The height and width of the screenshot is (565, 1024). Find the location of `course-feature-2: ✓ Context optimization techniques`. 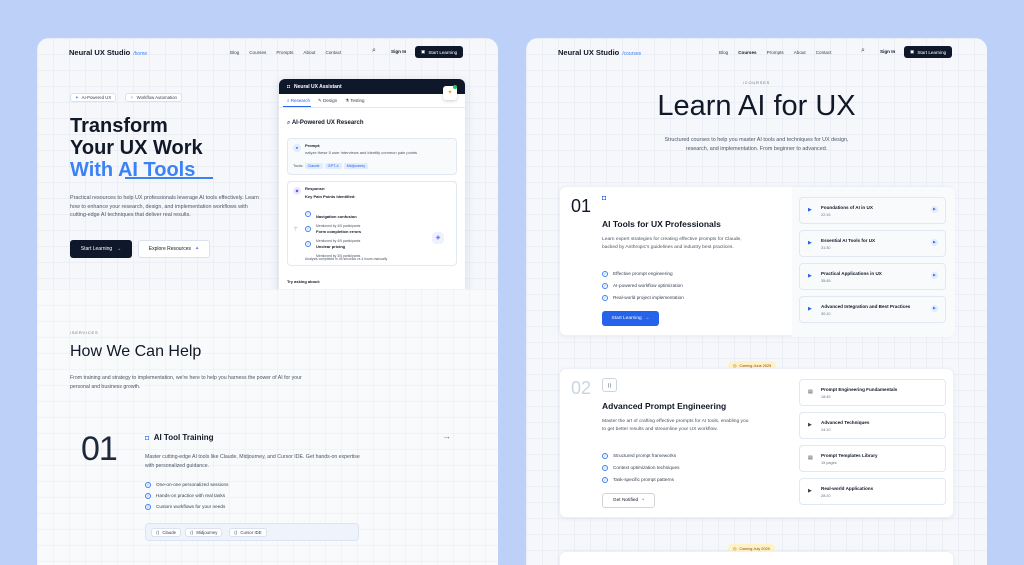

course-feature-2: ✓ Context optimization techniques is located at coordinates (641, 468).